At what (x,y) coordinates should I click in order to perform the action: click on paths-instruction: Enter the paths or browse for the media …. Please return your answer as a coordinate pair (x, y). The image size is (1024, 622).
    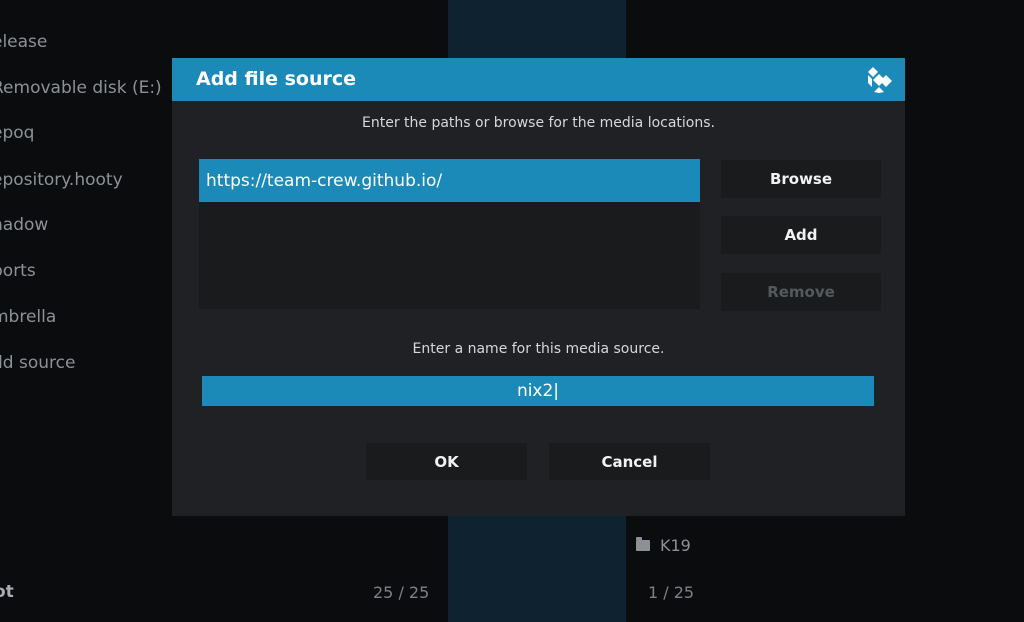
    Looking at the image, I should click on (538, 123).